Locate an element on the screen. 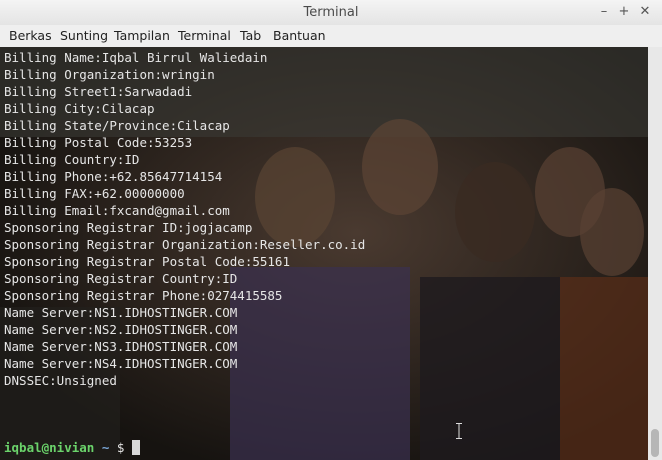  prompt-symbol: $ is located at coordinates (120, 447).